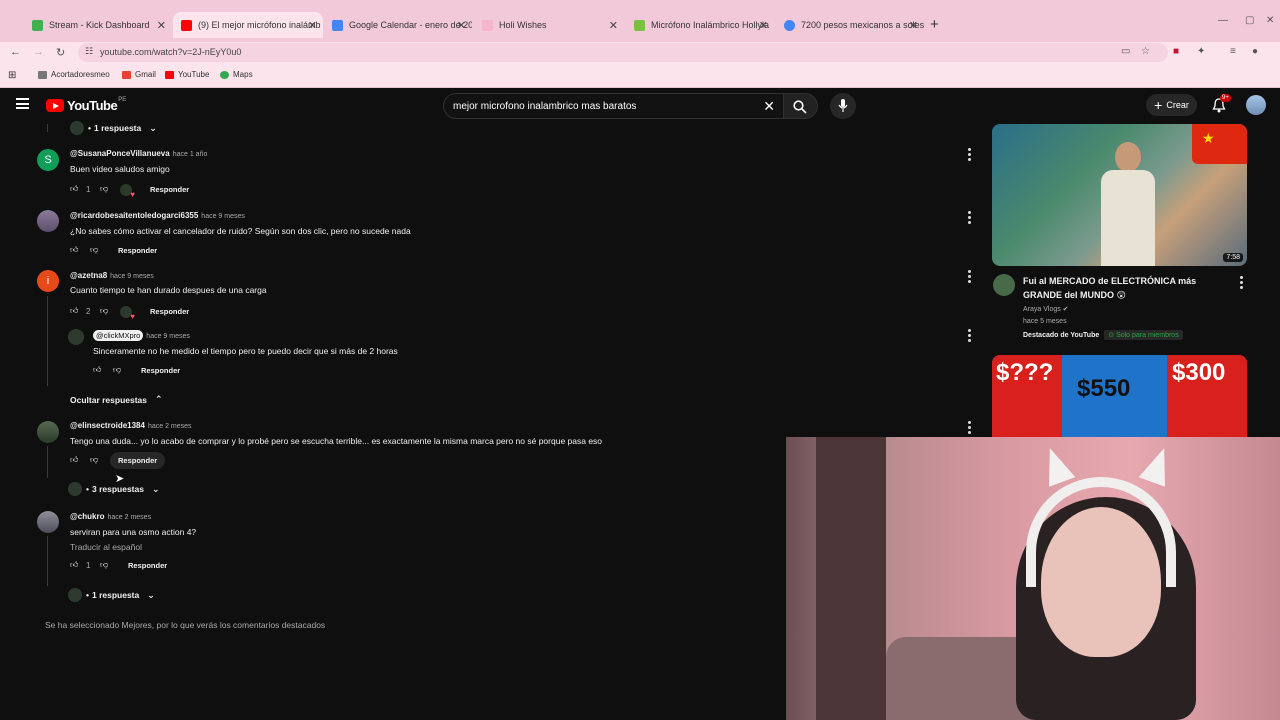 The image size is (1280, 720). I want to click on view-replies-button: • 3 respuestas ⌄, so click(114, 489).